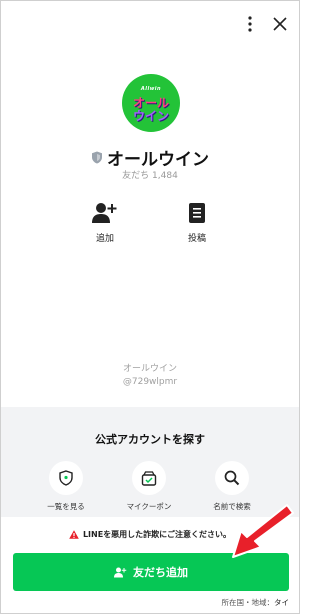 This screenshot has width=320, height=614. Describe the element at coordinates (150, 382) in the screenshot. I see `account-id: @729wlpmr` at that location.